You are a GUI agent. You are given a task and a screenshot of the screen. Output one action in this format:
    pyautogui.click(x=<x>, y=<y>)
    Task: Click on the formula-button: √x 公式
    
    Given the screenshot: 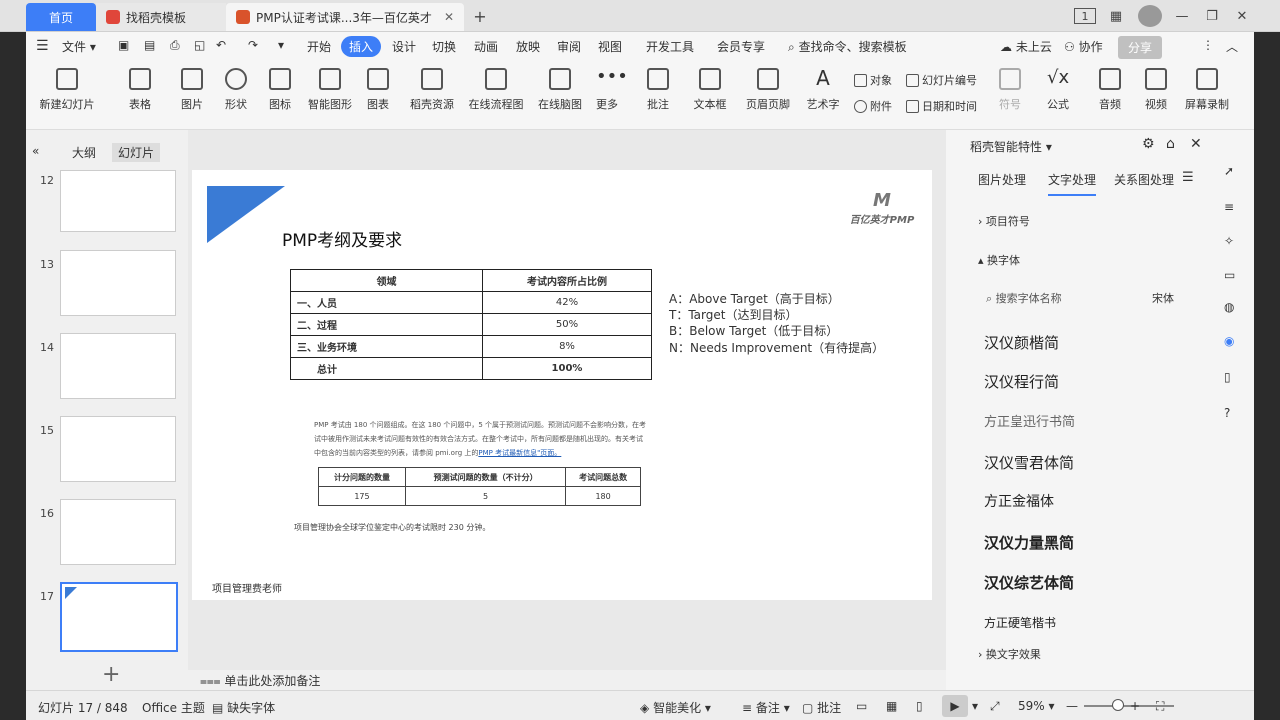 What is the action you would take?
    pyautogui.click(x=1058, y=90)
    